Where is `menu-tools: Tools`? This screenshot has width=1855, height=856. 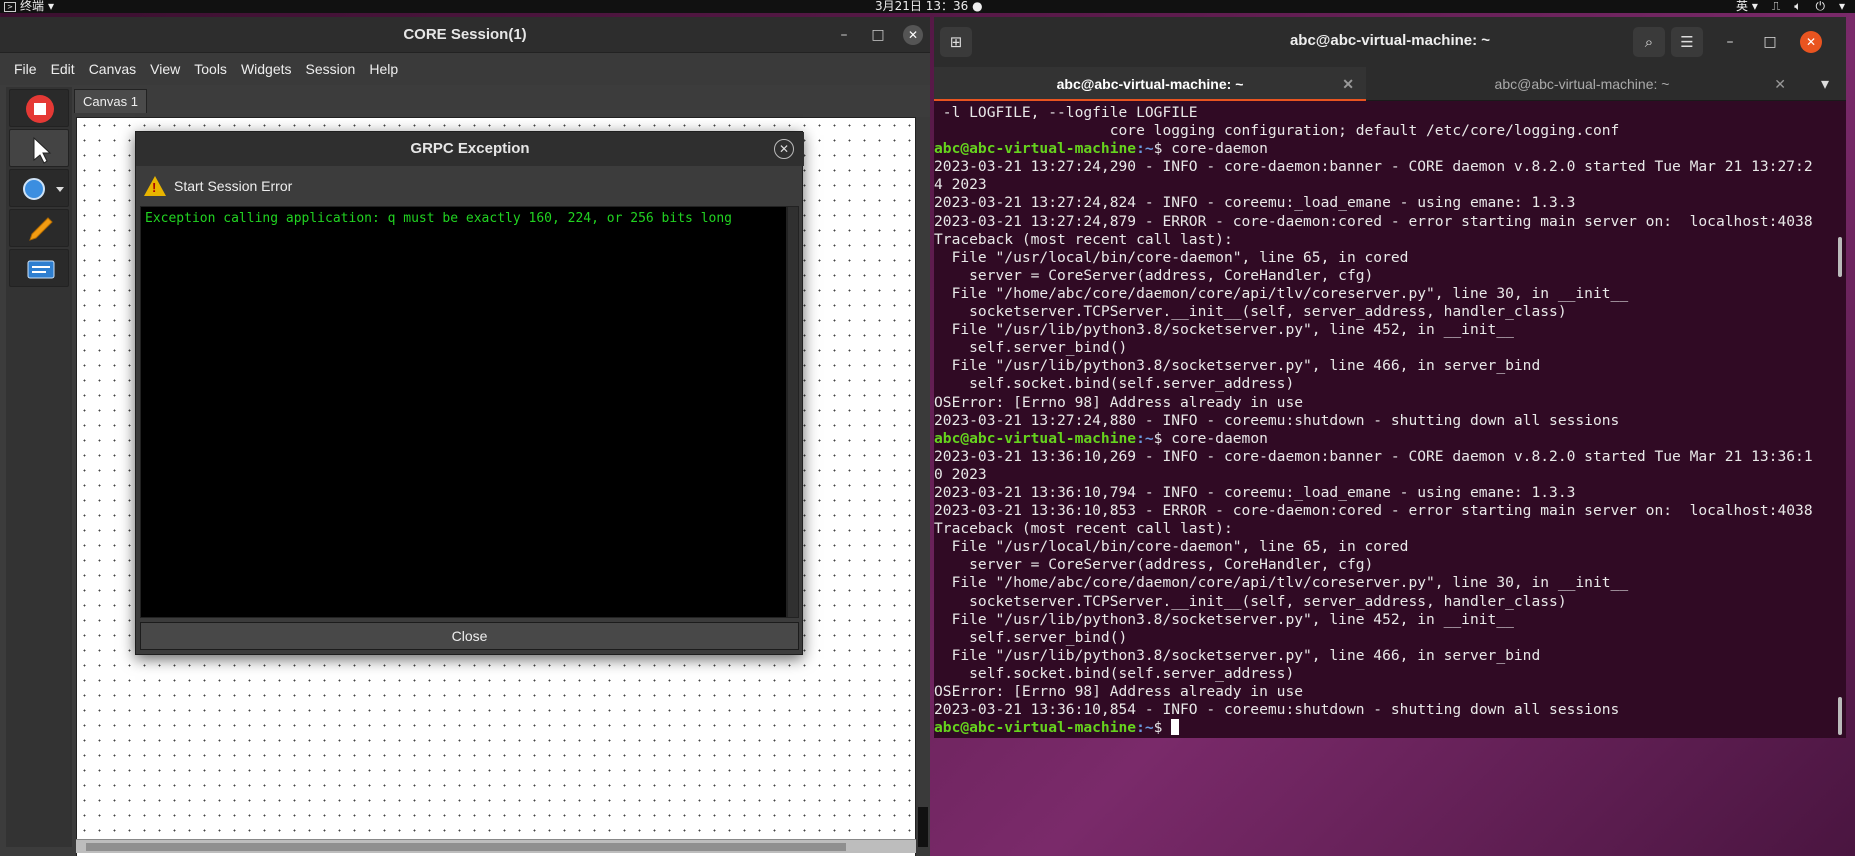
menu-tools: Tools is located at coordinates (210, 69).